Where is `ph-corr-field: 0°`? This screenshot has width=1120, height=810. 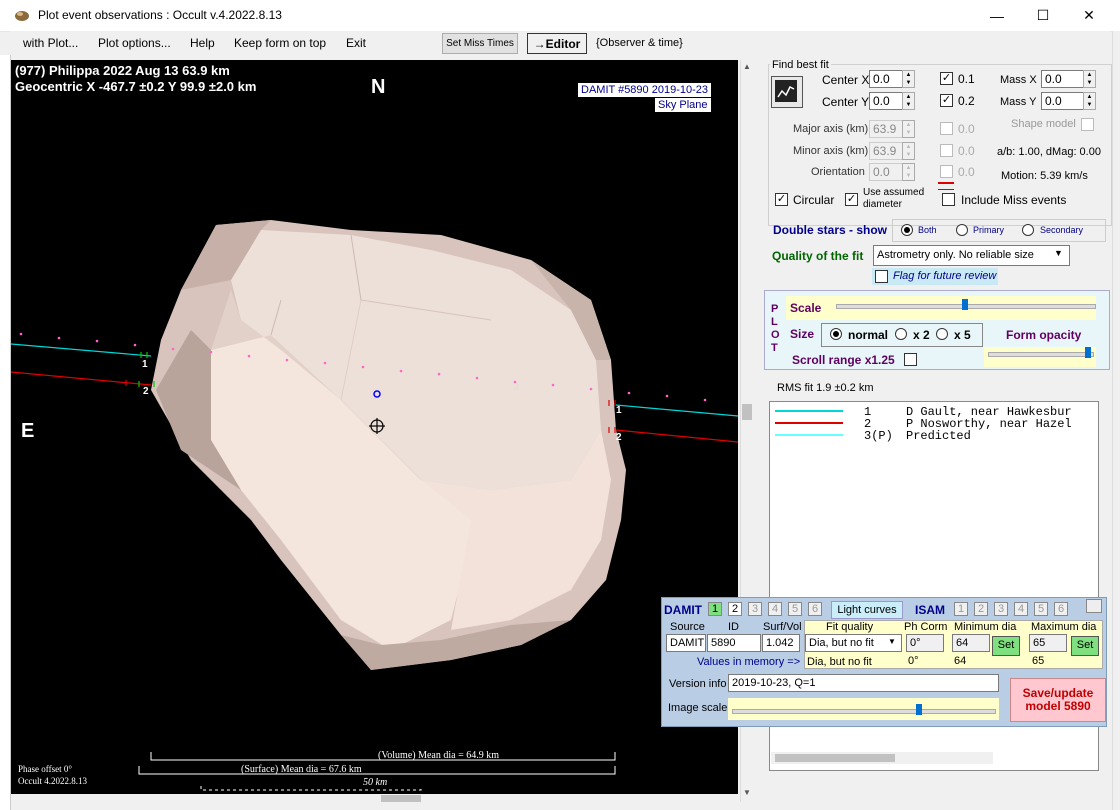
ph-corr-field: 0° is located at coordinates (925, 643).